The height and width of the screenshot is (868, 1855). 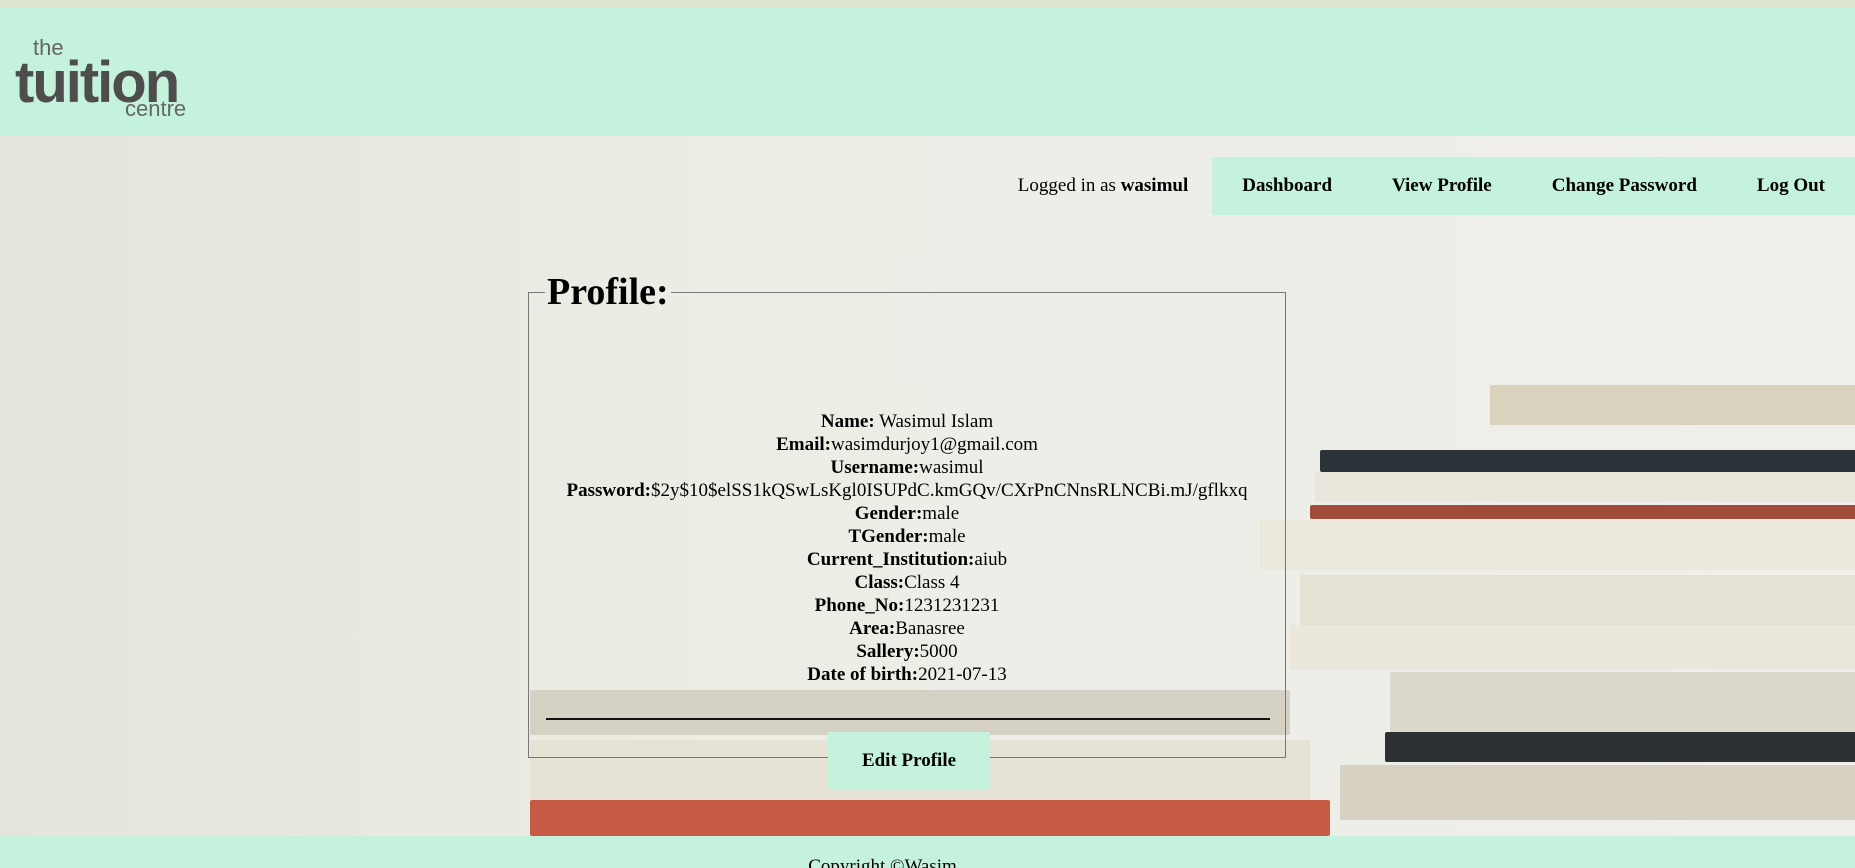 I want to click on field-username: Username:wasimul, so click(x=907, y=467).